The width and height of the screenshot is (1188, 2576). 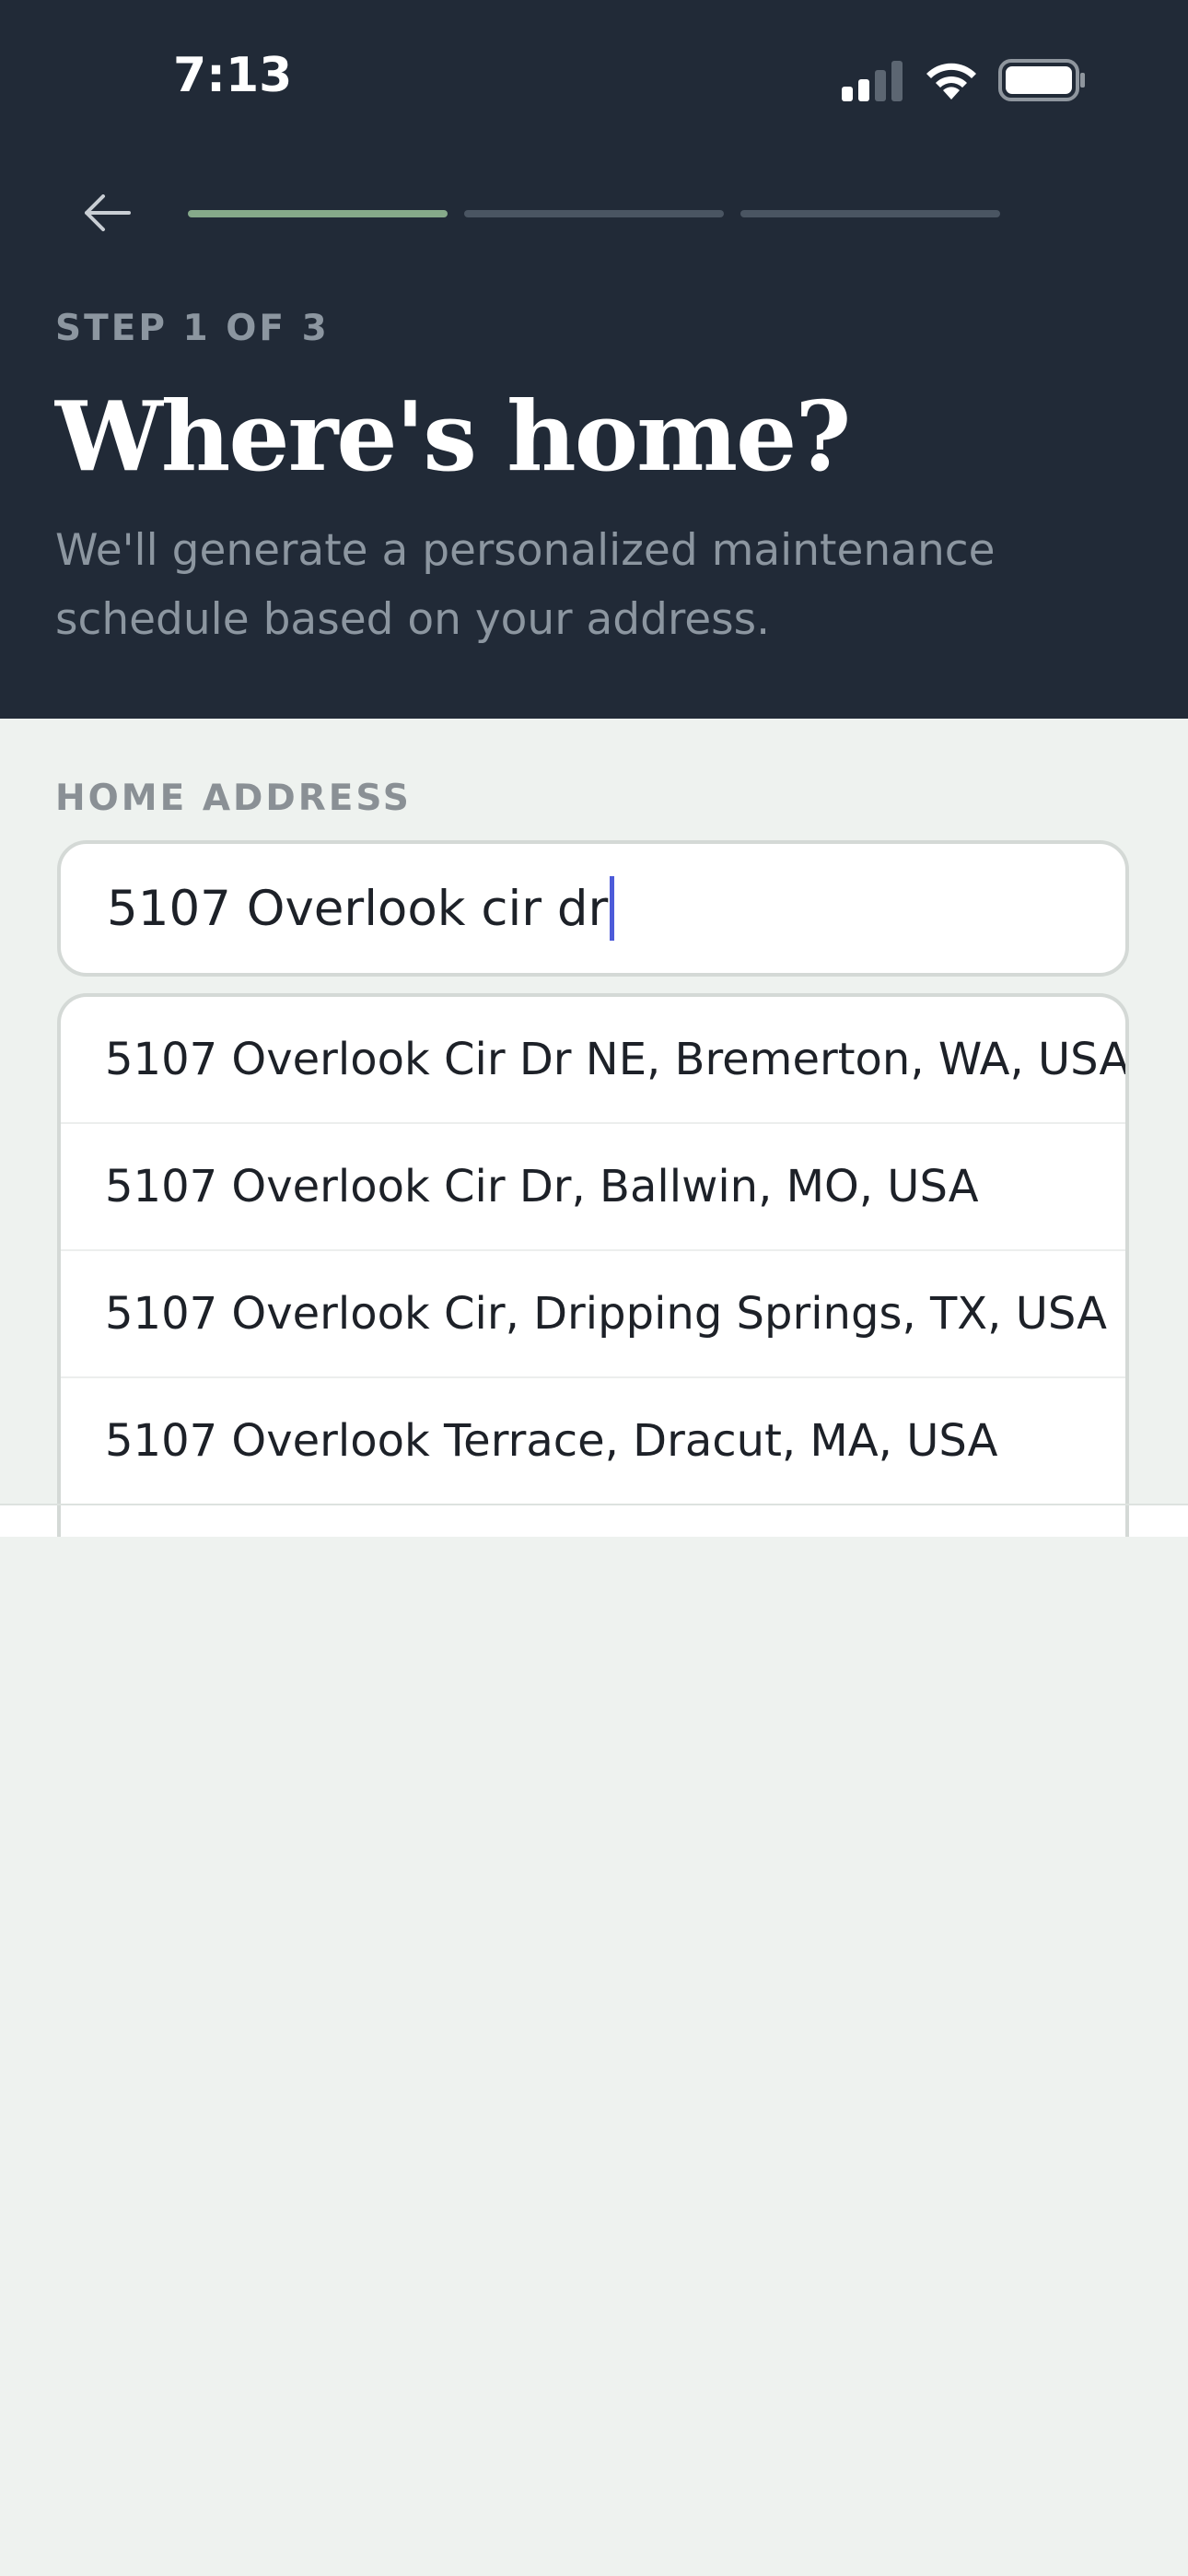 I want to click on home-address-value: 5107 Overlook cir dr, so click(x=358, y=908).